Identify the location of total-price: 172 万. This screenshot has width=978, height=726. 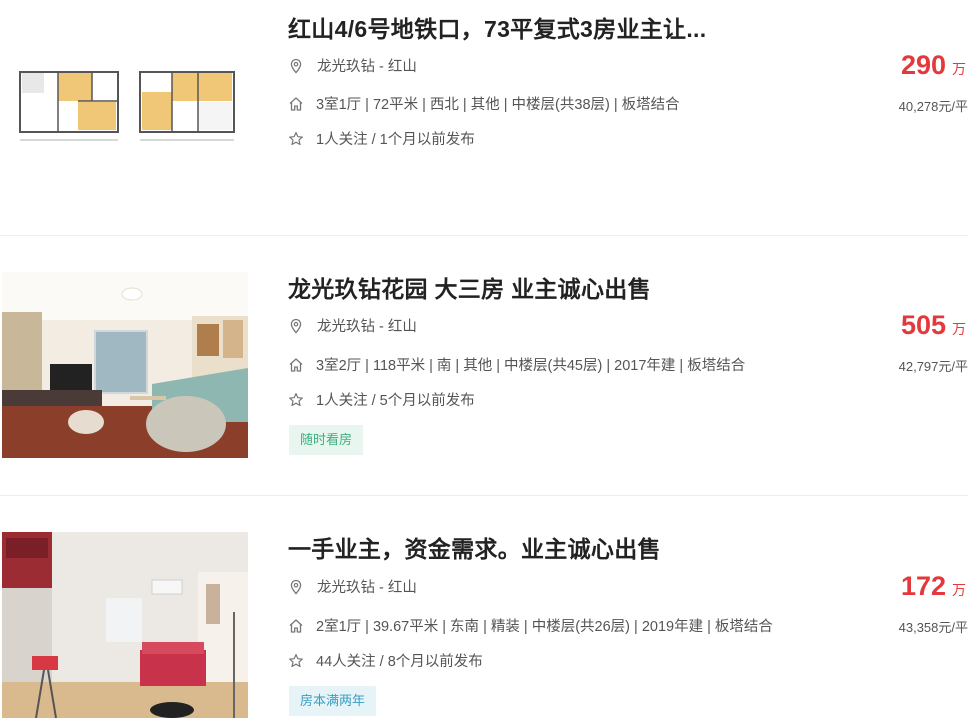
(933, 586).